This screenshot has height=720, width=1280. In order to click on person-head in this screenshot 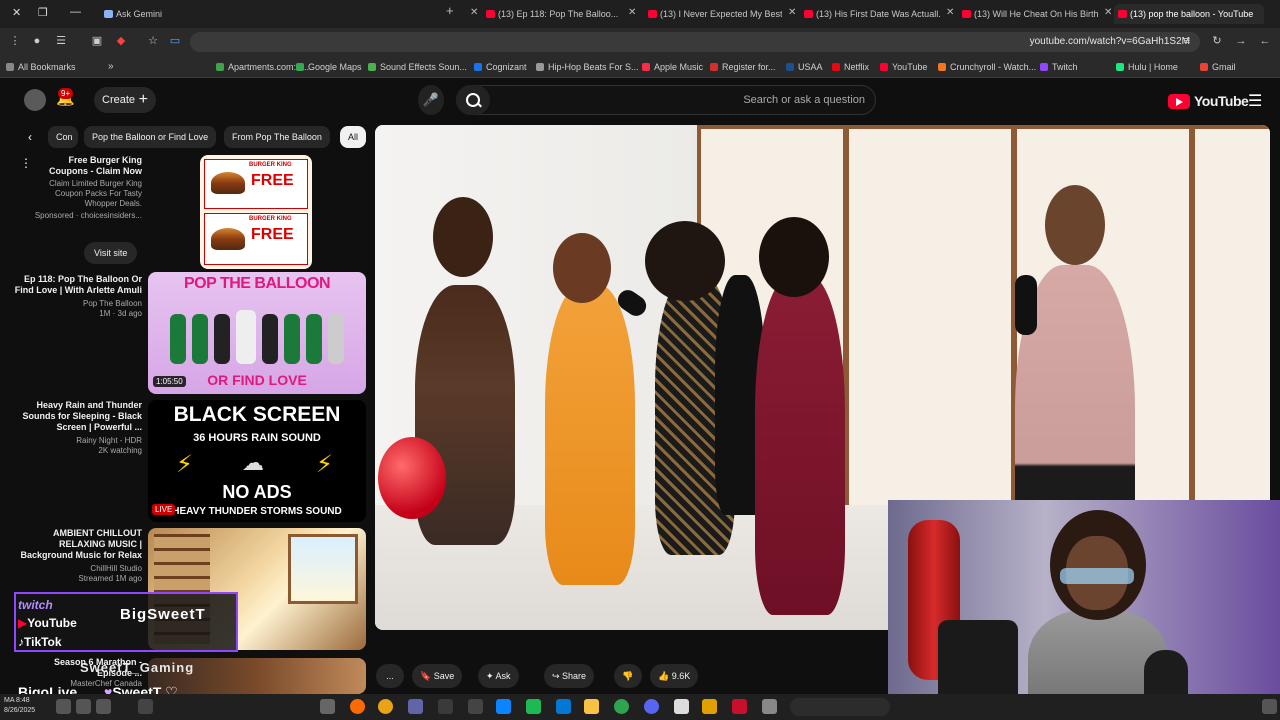, I will do `click(1075, 225)`.